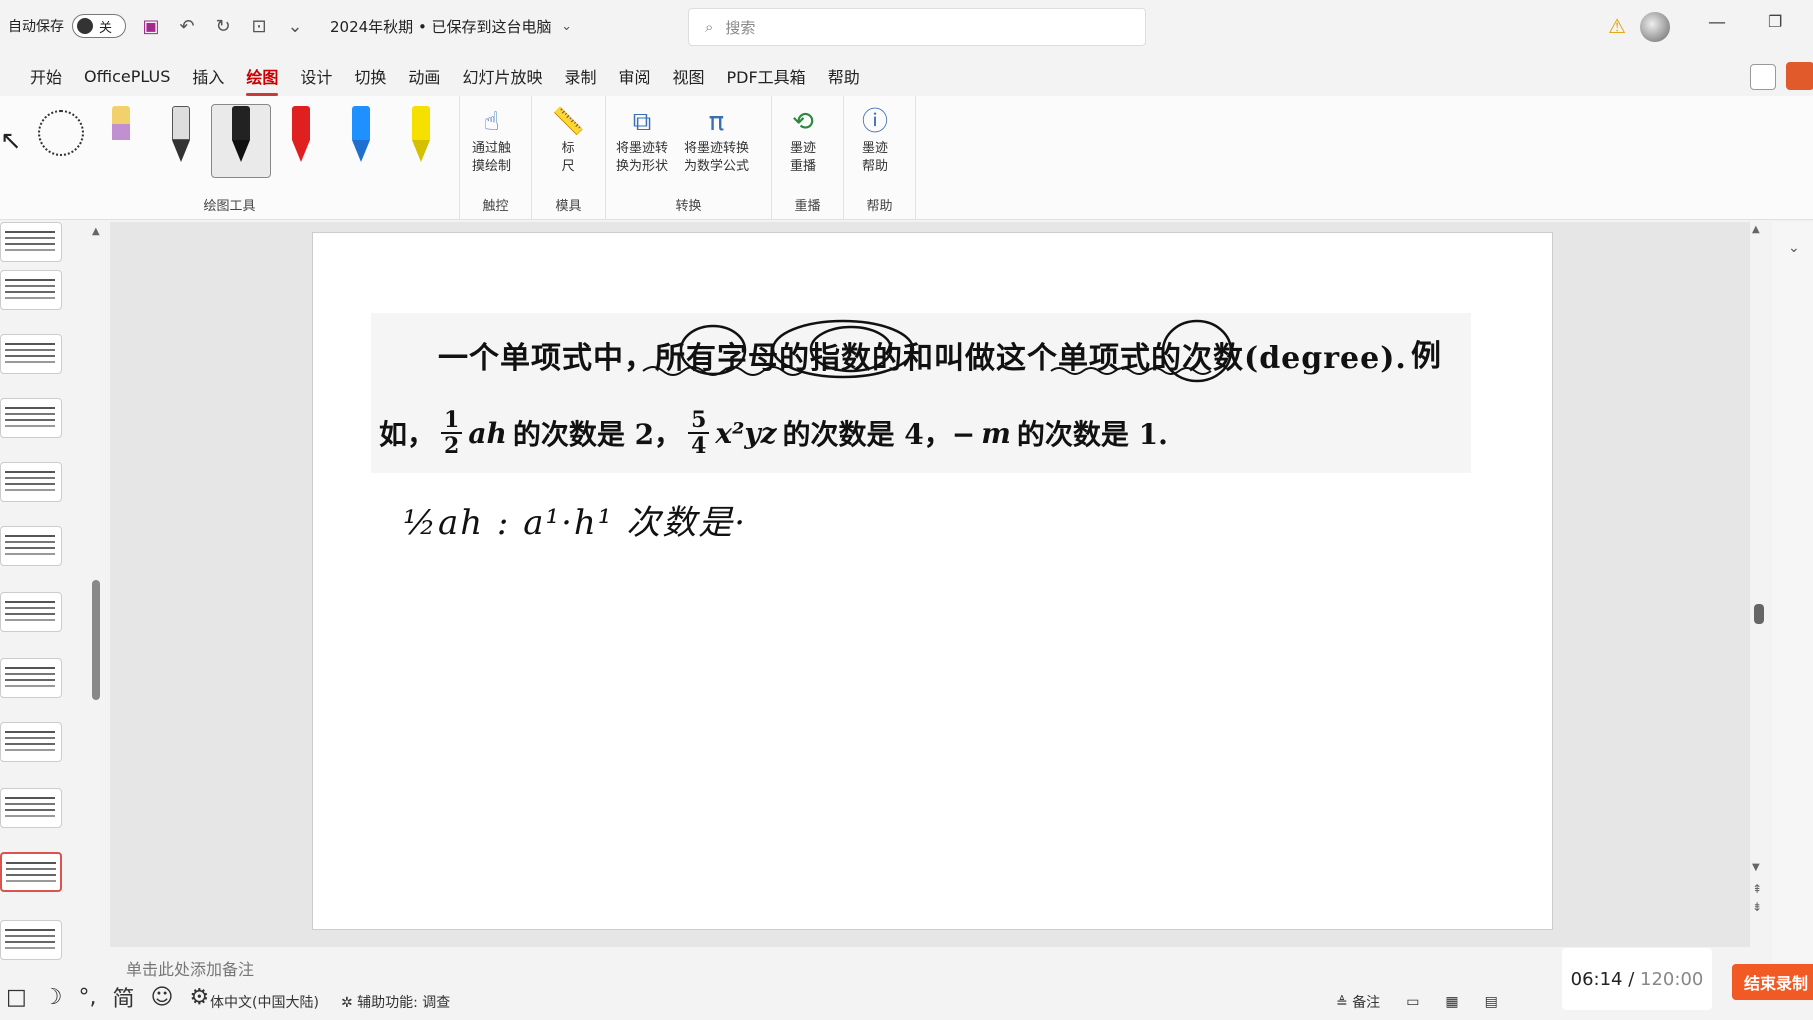 This screenshot has height=1020, width=1813. I want to click on handwritten-ink-note: ½ah : a¹·h¹ 次数是·, so click(575, 523).